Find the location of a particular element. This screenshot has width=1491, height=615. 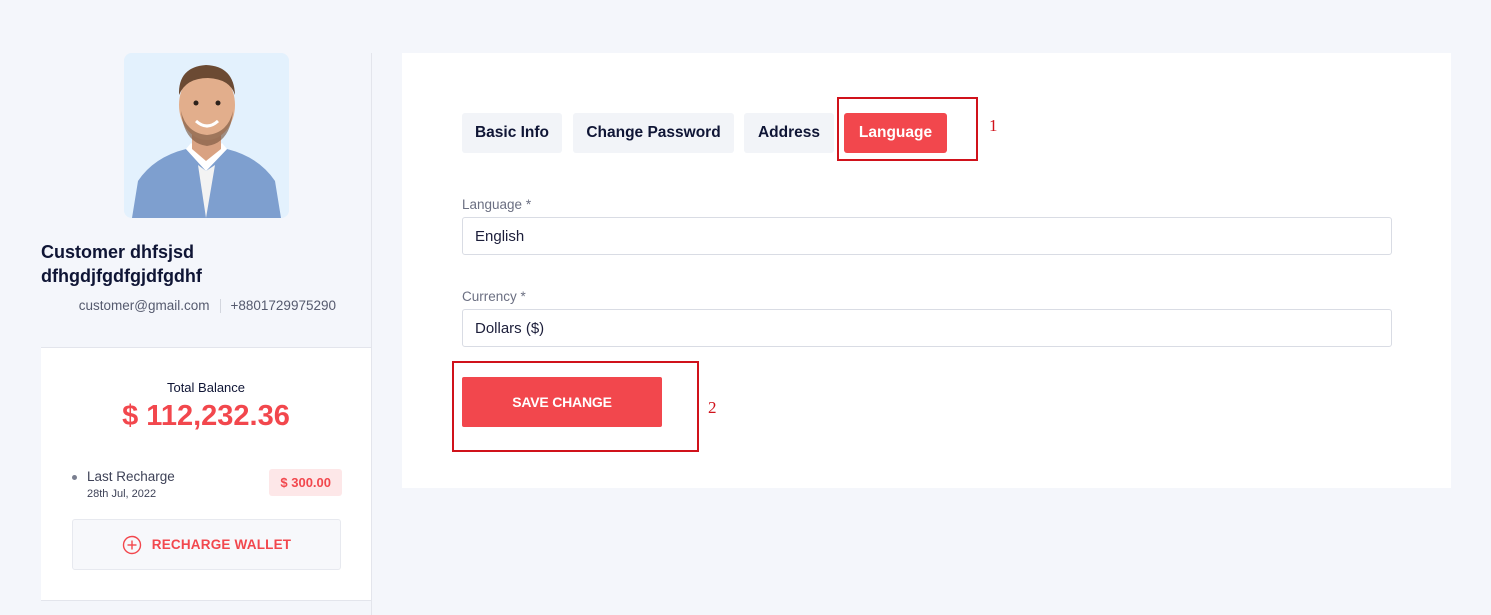

last-recharge-row: Last Recharge 28th Jul, 2022 $ 300.00 is located at coordinates (207, 486).